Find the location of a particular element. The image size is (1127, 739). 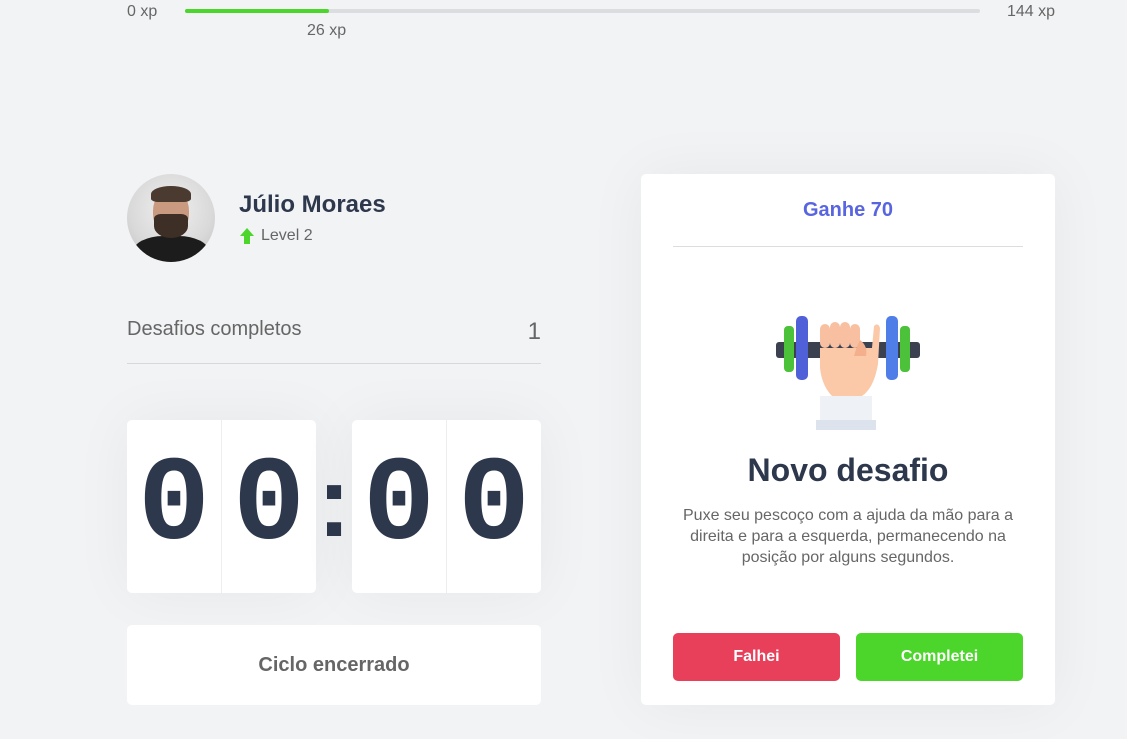

minute-digit-right: 0 is located at coordinates (268, 506).